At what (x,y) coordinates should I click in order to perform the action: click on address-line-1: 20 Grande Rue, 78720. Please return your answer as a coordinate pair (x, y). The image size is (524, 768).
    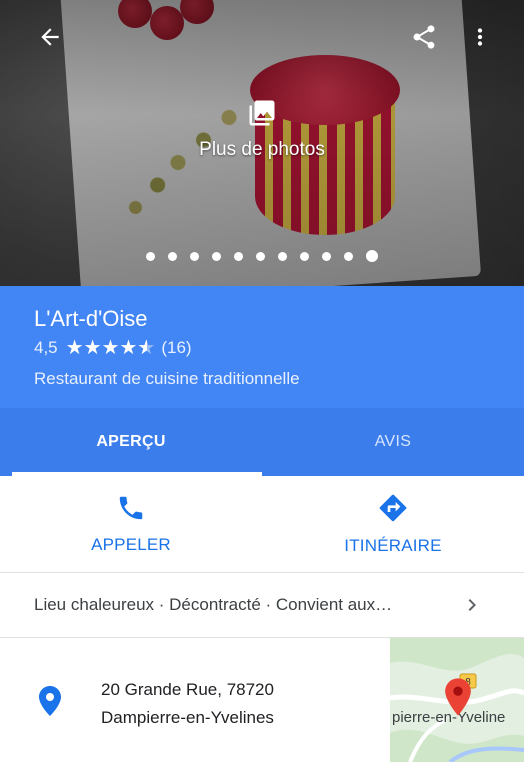
    Looking at the image, I should click on (187, 689).